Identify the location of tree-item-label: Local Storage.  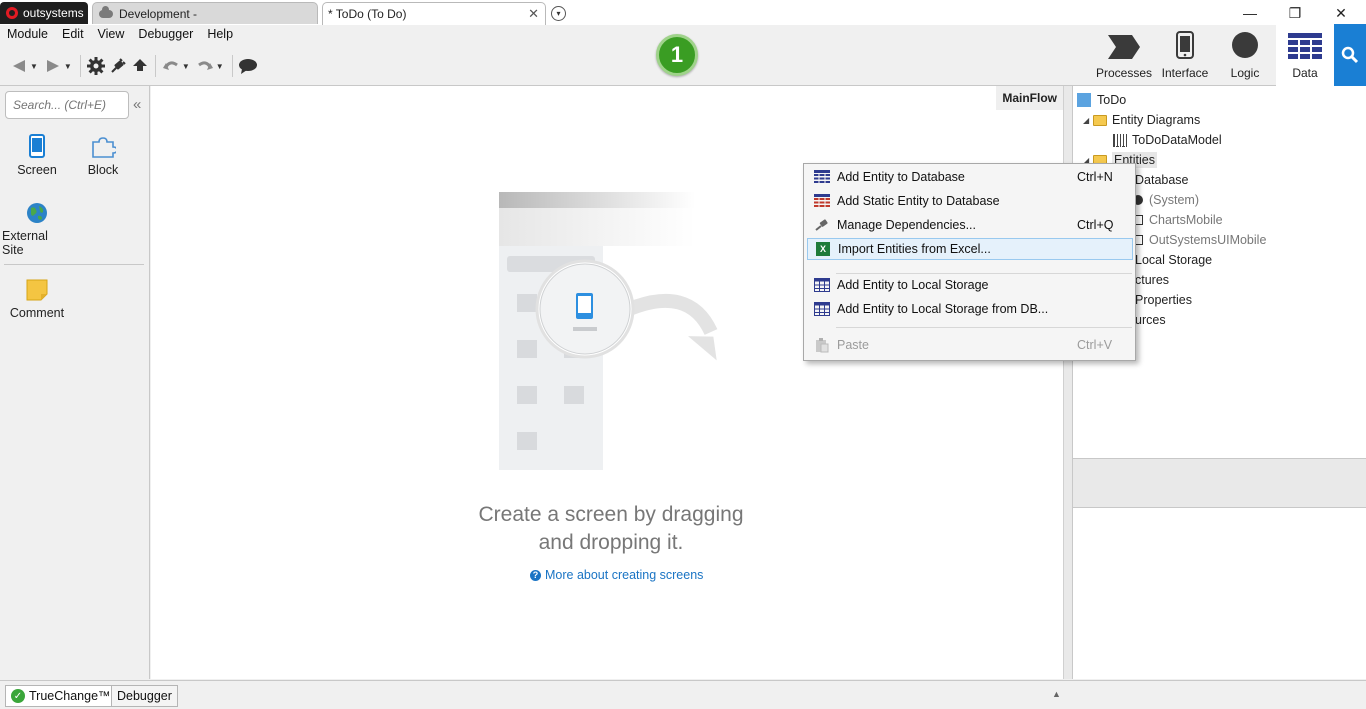
(1174, 260).